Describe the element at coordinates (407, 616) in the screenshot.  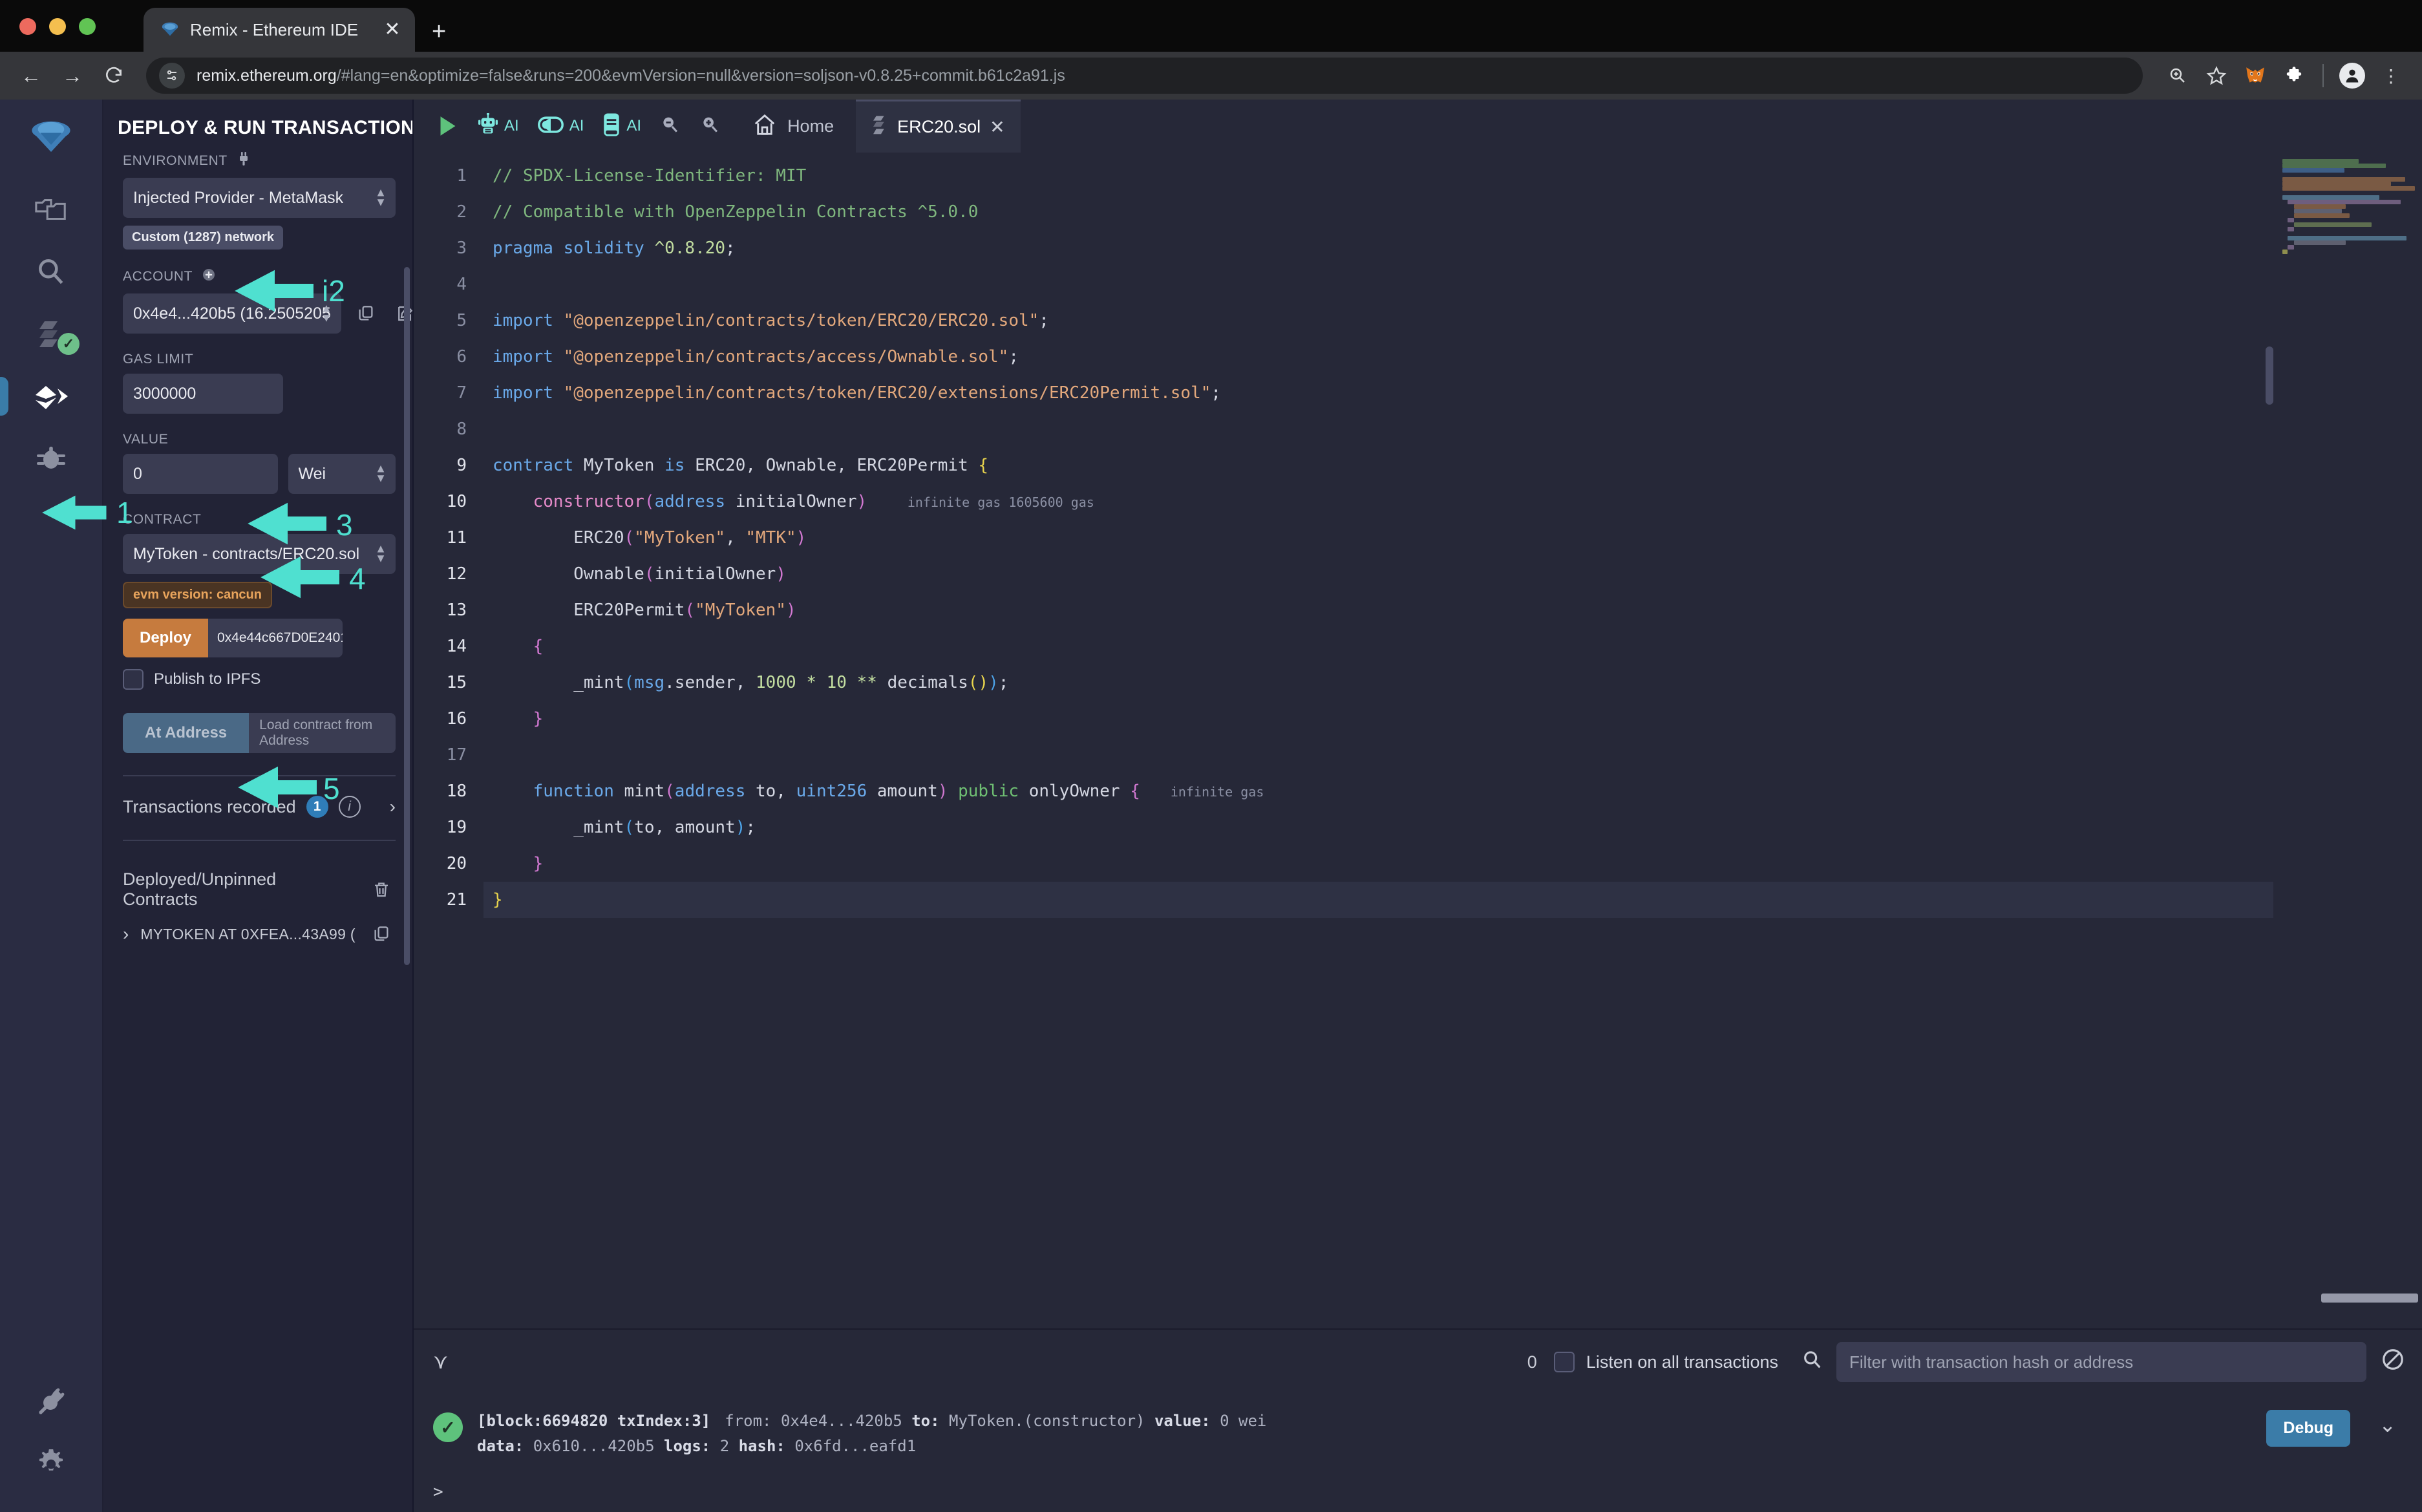
I see `panel-scrollbar` at that location.